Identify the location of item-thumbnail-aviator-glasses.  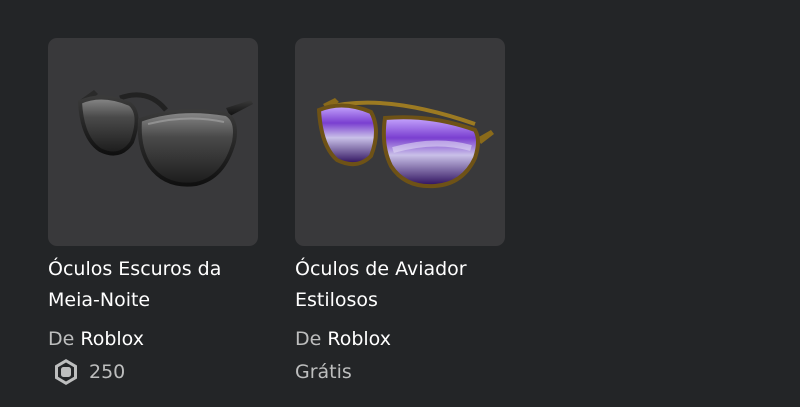
(400, 142).